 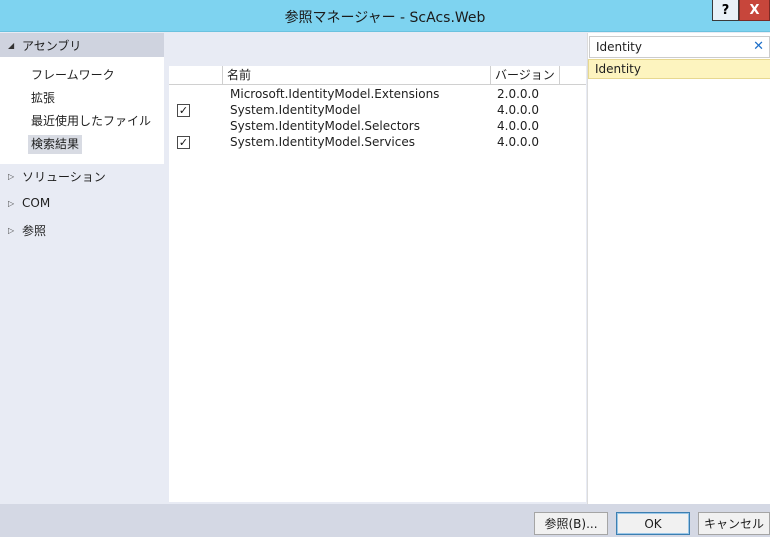 I want to click on row-version: 2.0.0.0, so click(x=518, y=94).